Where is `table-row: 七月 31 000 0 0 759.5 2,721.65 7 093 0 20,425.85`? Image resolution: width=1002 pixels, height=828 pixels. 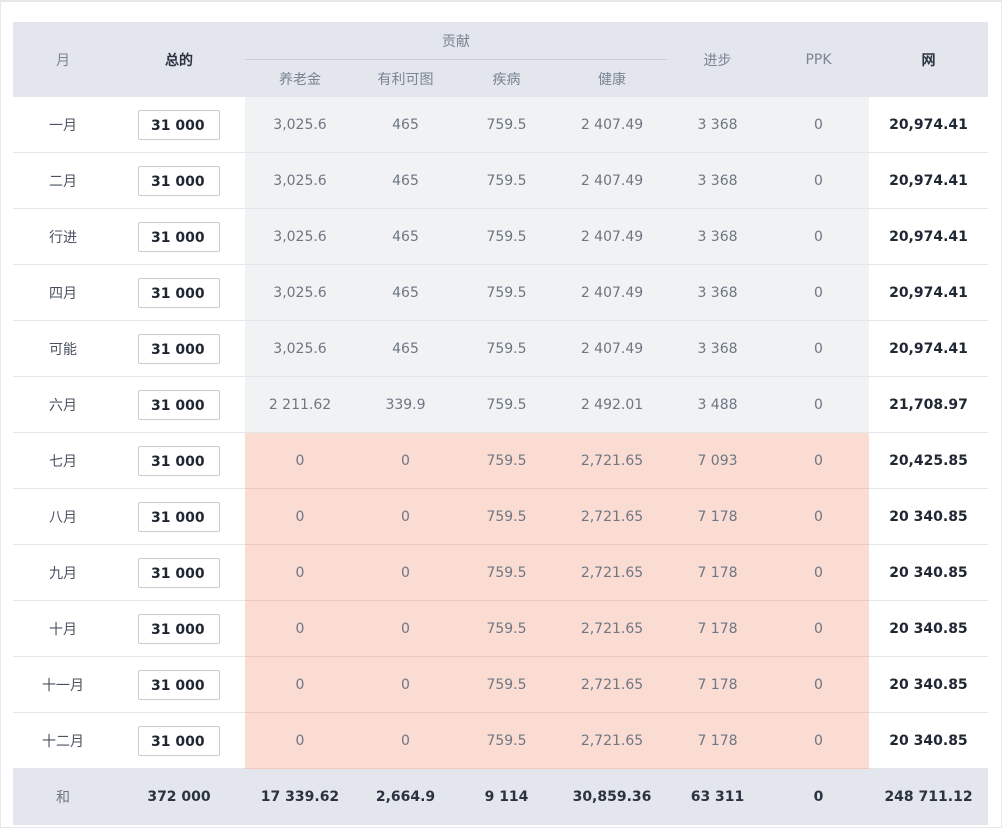 table-row: 七月 31 000 0 0 759.5 2,721.65 7 093 0 20,425.85 is located at coordinates (500, 460).